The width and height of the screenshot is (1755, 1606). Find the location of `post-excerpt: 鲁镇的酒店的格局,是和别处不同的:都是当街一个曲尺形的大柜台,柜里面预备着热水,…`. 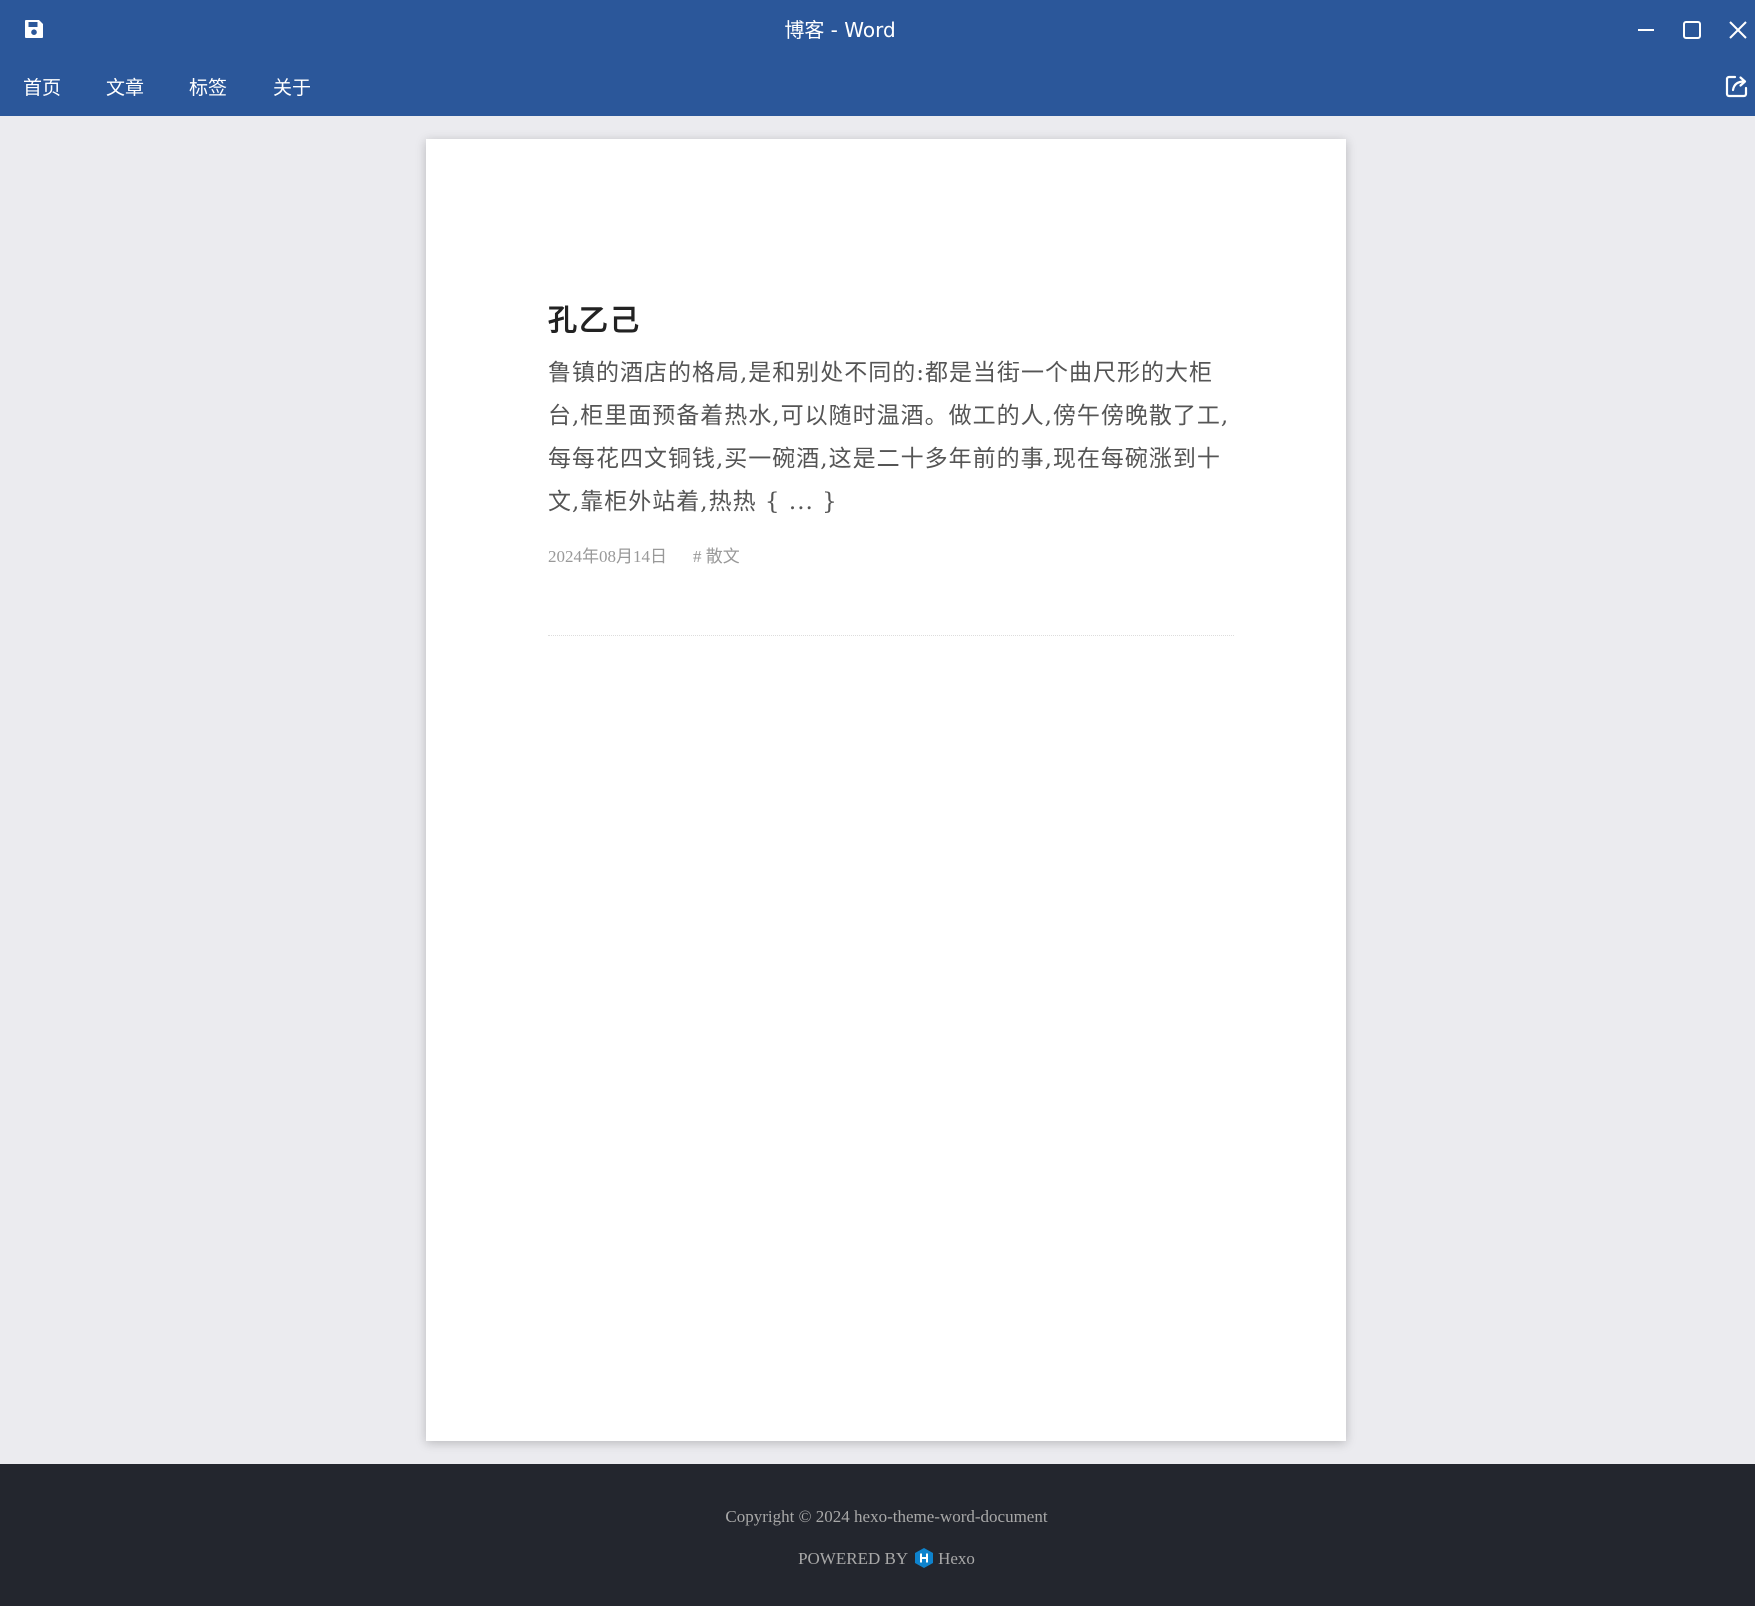

post-excerpt: 鲁镇的酒店的格局,是和别处不同的:都是当街一个曲尺形的大柜台,柜里面预备着热水,… is located at coordinates (889, 437).